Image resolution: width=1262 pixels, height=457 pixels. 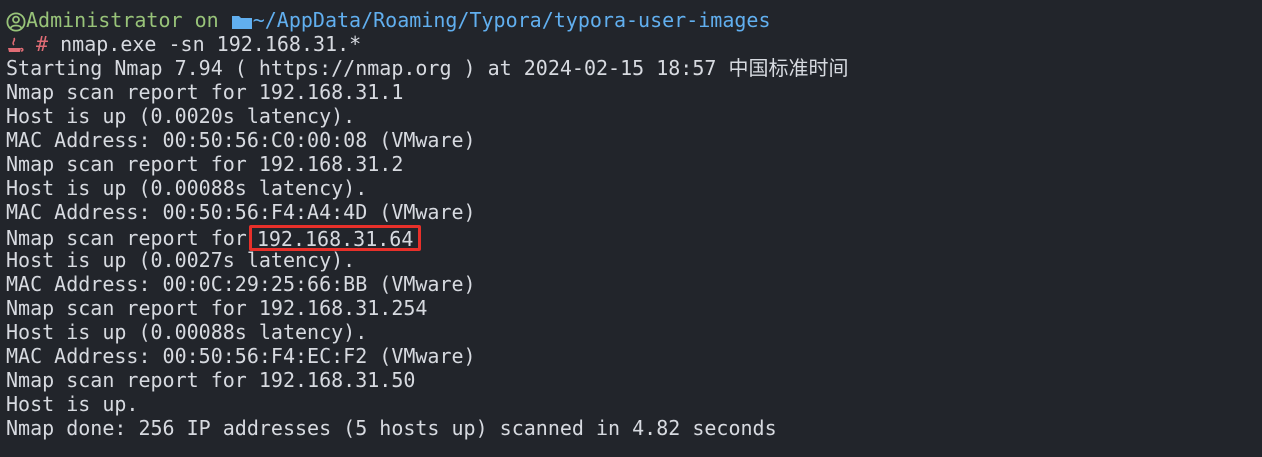 What do you see at coordinates (343, 308) in the screenshot?
I see `report-ip: 192.168.31.254` at bounding box center [343, 308].